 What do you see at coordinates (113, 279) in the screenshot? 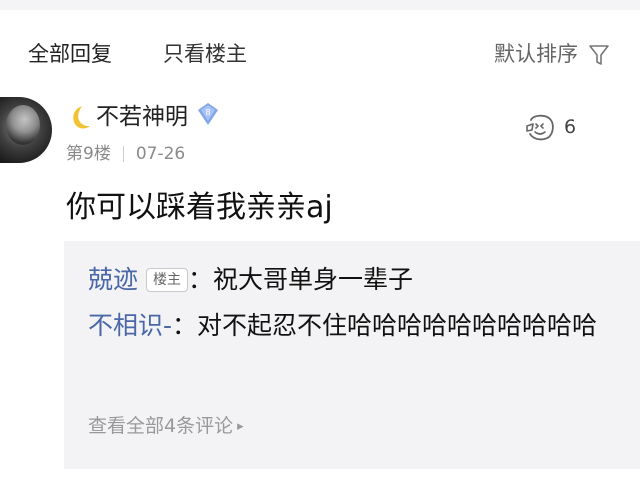
I see `reply-author: 兢迹` at bounding box center [113, 279].